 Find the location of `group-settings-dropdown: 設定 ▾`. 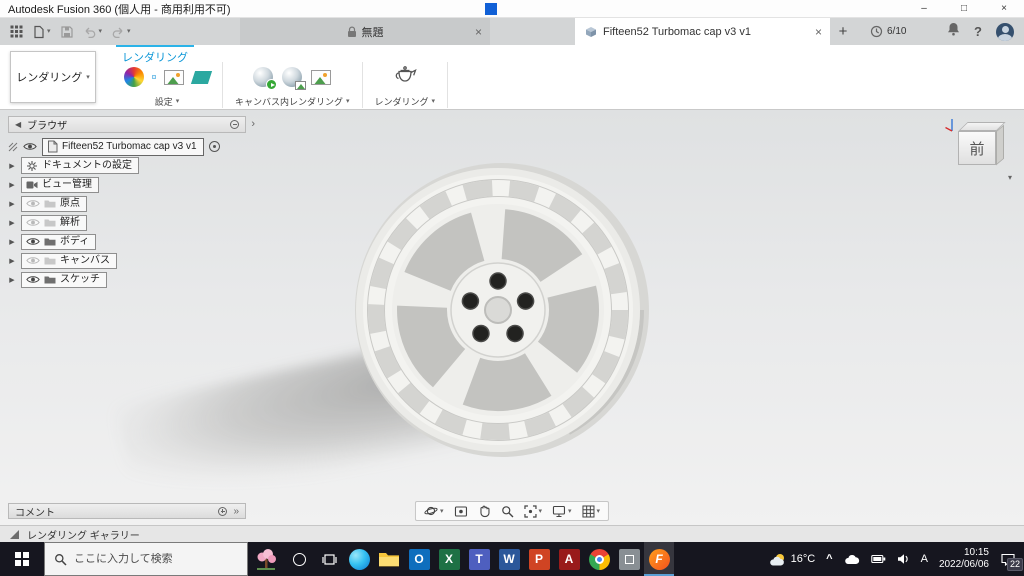

group-settings-dropdown: 設定 ▾ is located at coordinates (167, 101).